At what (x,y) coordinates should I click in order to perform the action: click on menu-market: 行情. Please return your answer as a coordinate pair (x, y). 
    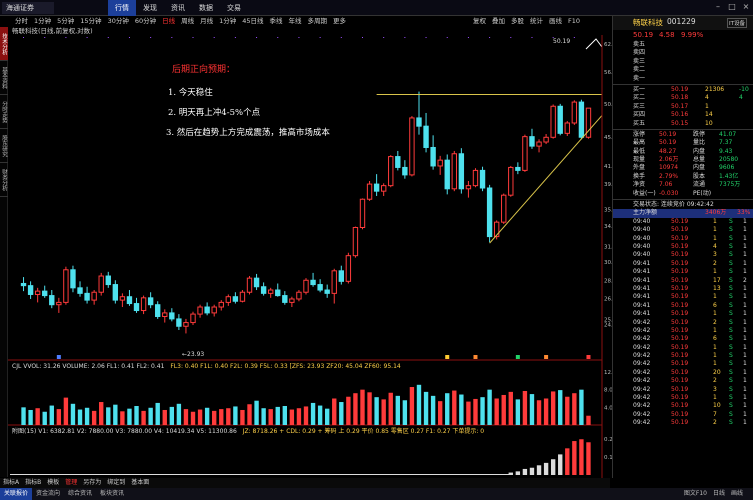
    Looking at the image, I should click on (122, 8).